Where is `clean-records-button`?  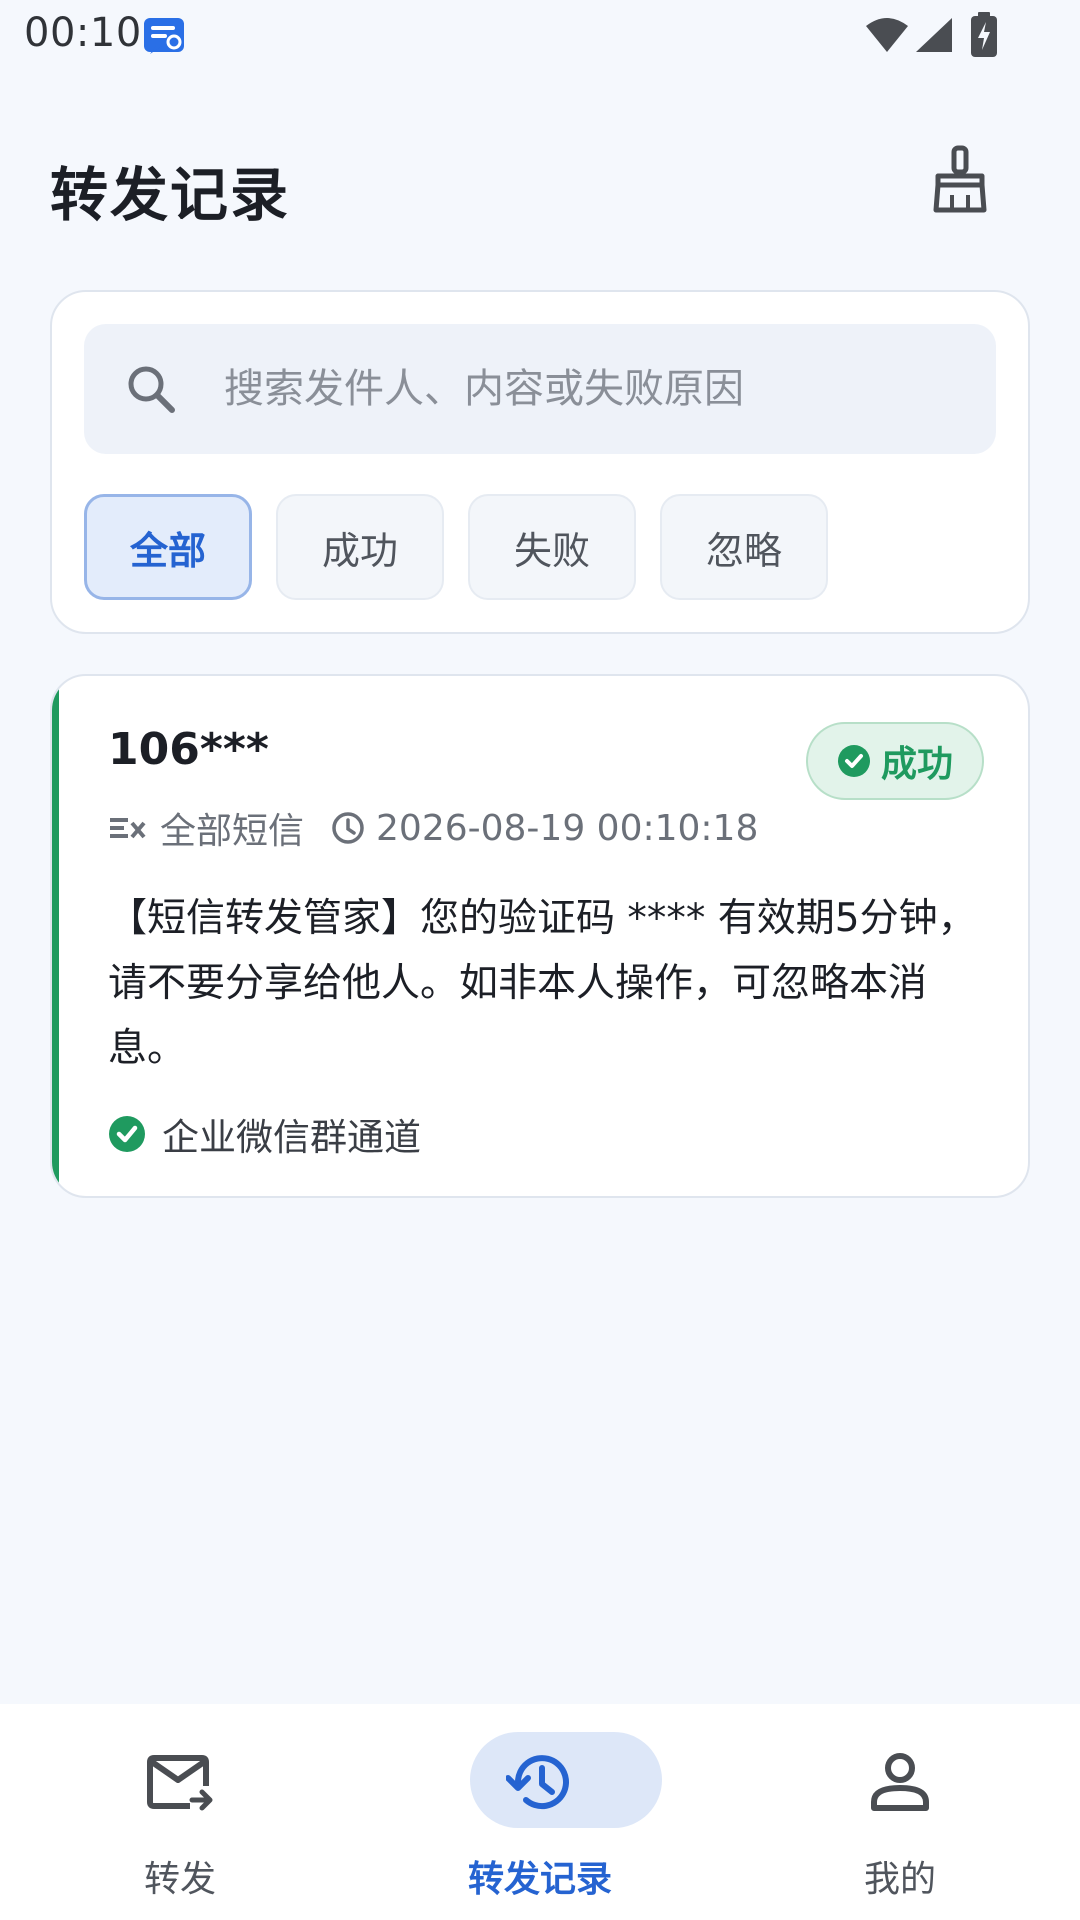 clean-records-button is located at coordinates (960, 180).